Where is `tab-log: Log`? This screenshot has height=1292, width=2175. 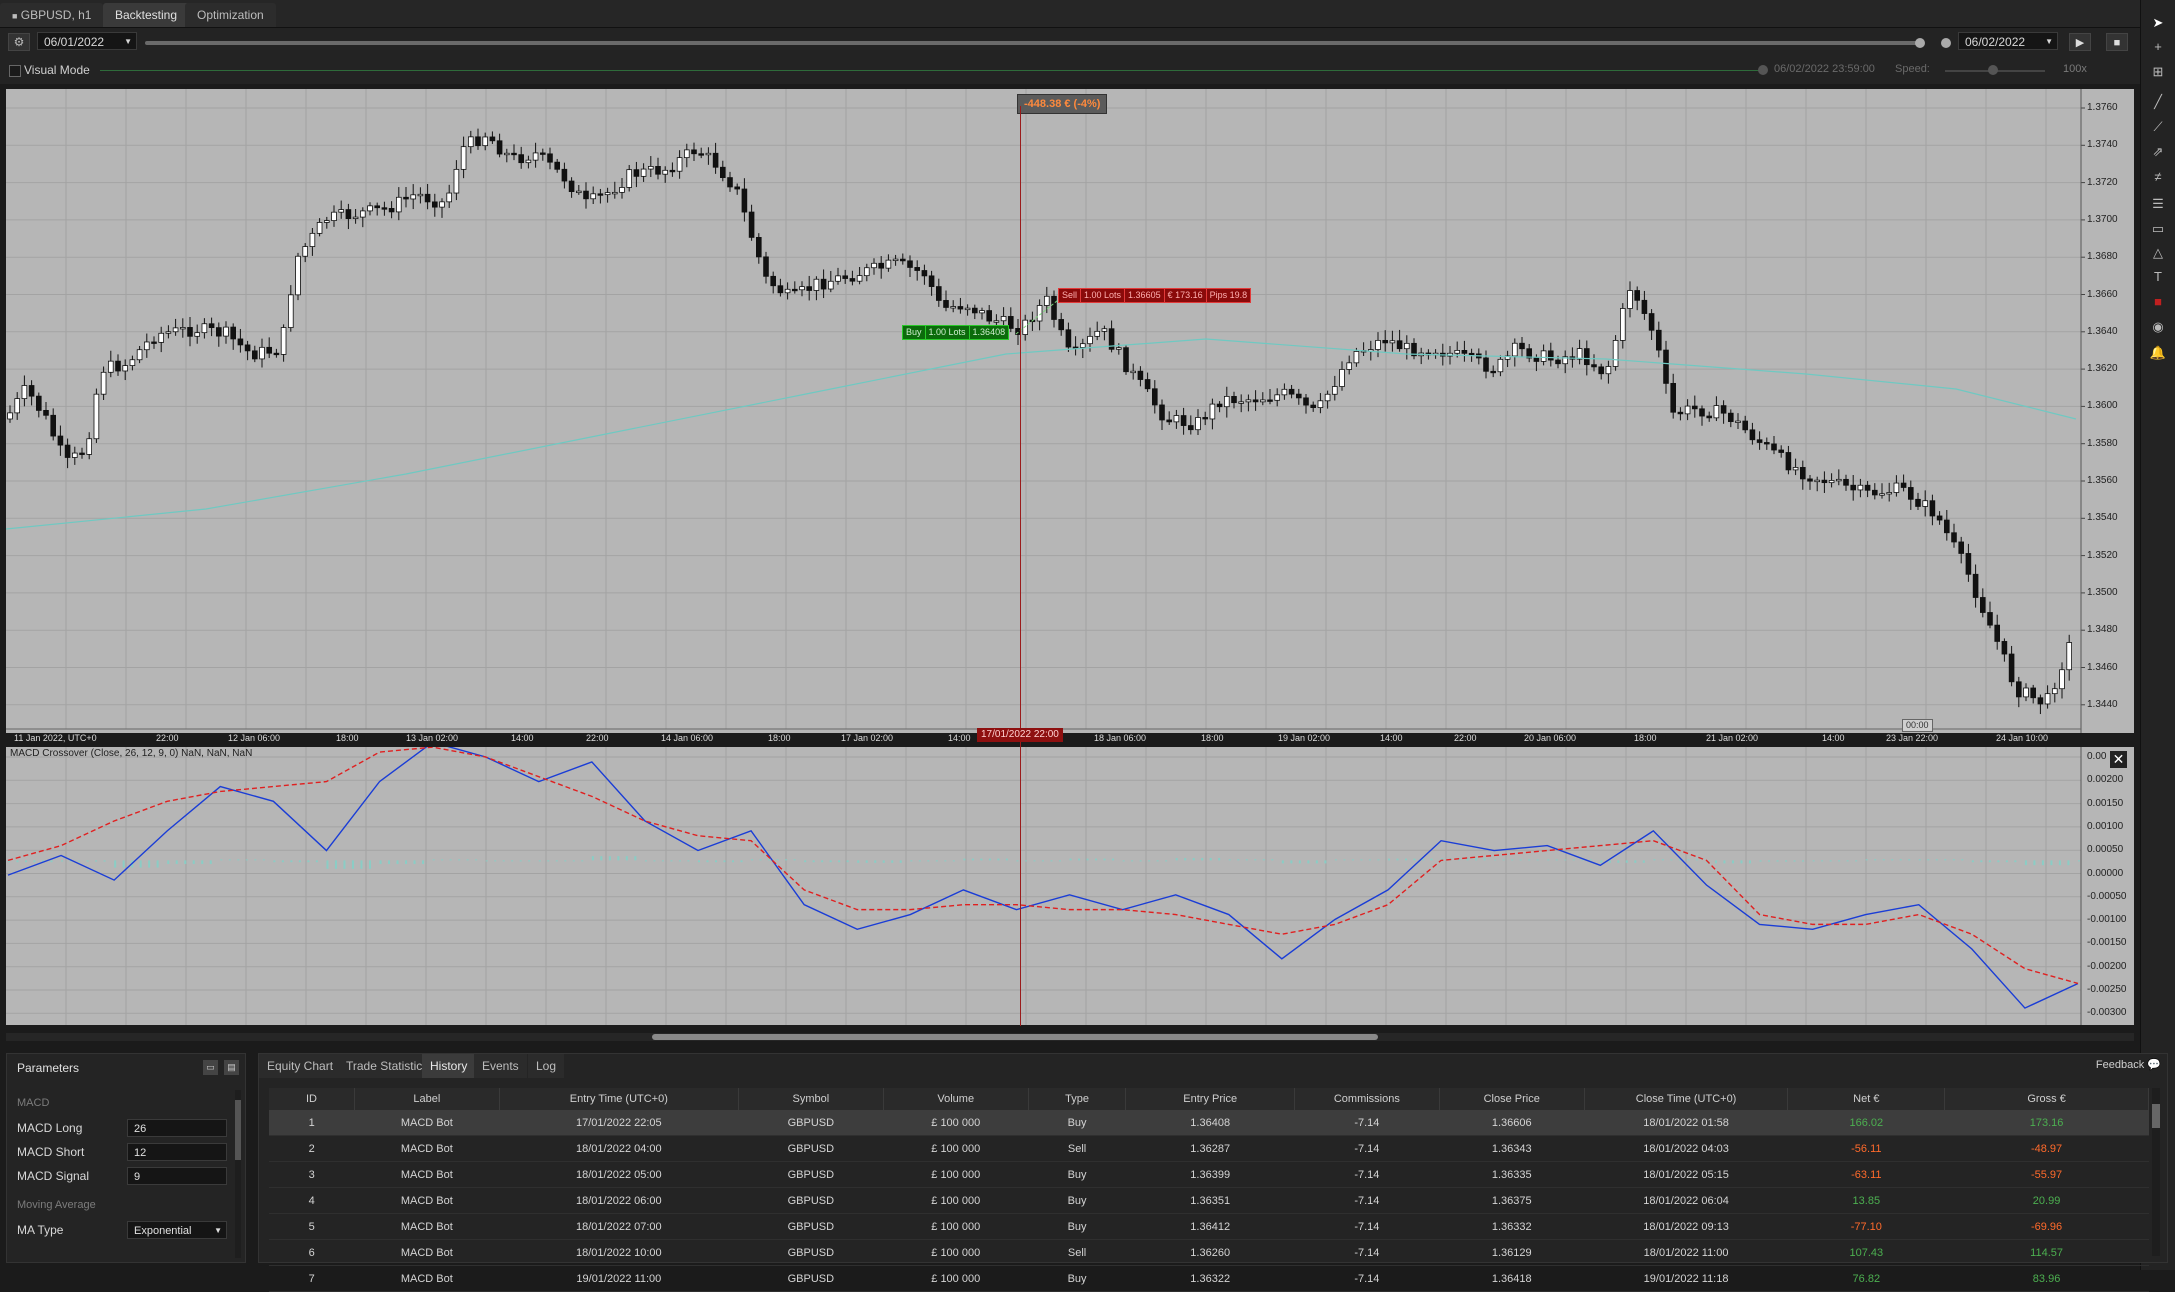 tab-log: Log is located at coordinates (546, 1066).